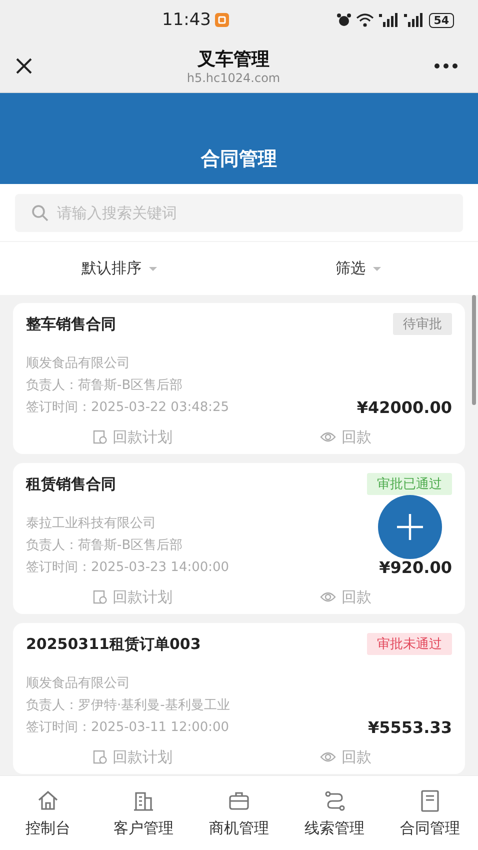 The width and height of the screenshot is (478, 850). What do you see at coordinates (233, 78) in the screenshot?
I see `page-url: h5.hc1024.com` at bounding box center [233, 78].